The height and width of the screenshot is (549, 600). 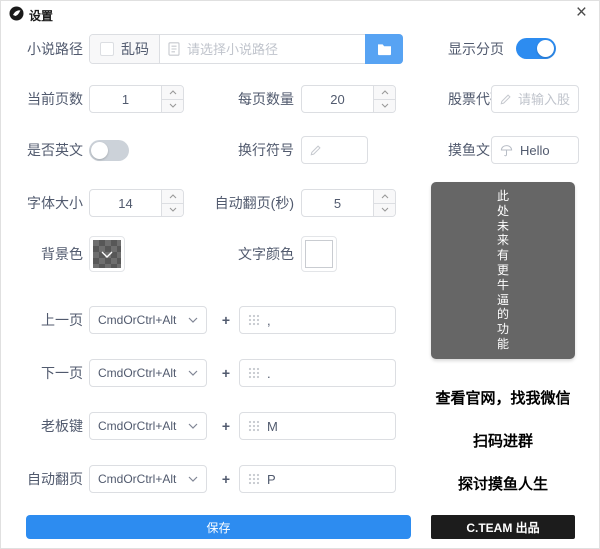 I want to click on next-page-label: 下一页, so click(x=62, y=373).